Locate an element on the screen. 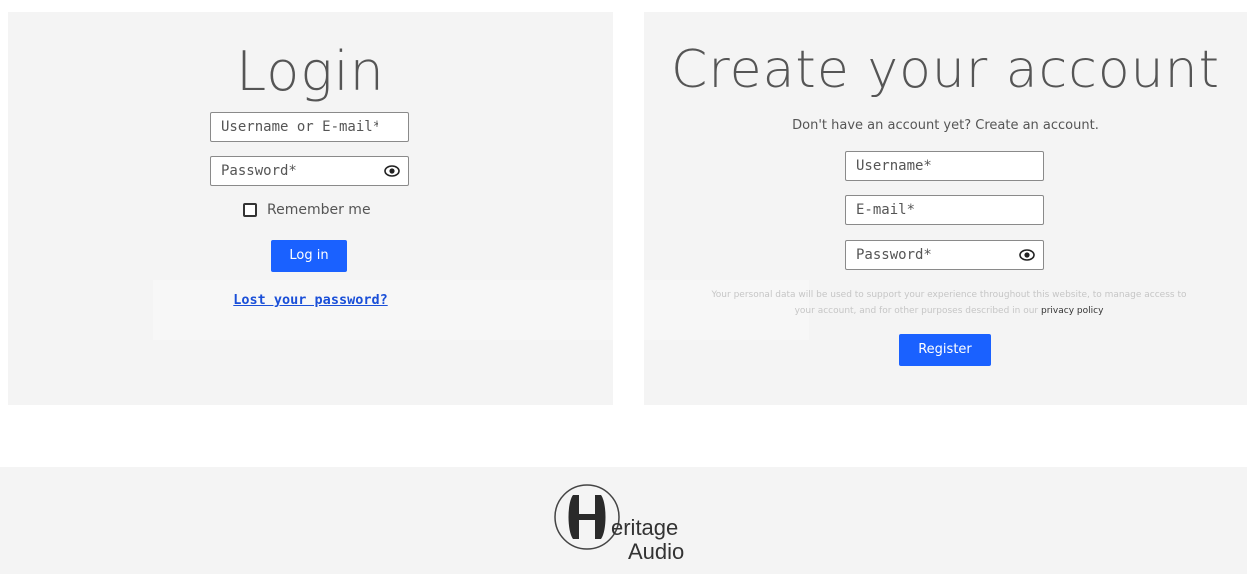 The image size is (1247, 574). register-email-field is located at coordinates (944, 210).